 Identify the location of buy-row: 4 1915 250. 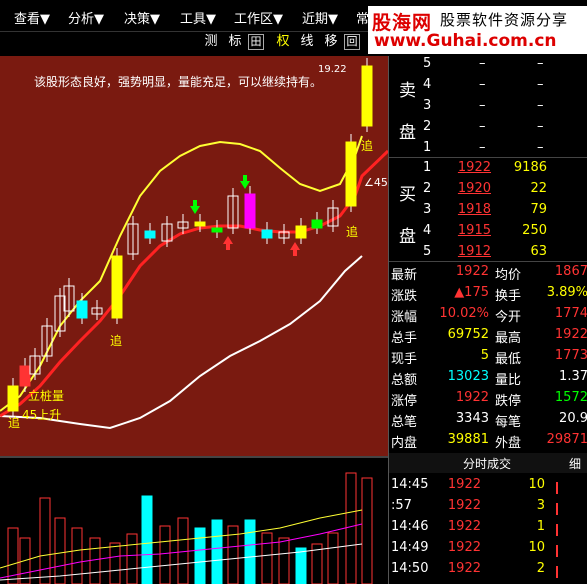
(488, 233).